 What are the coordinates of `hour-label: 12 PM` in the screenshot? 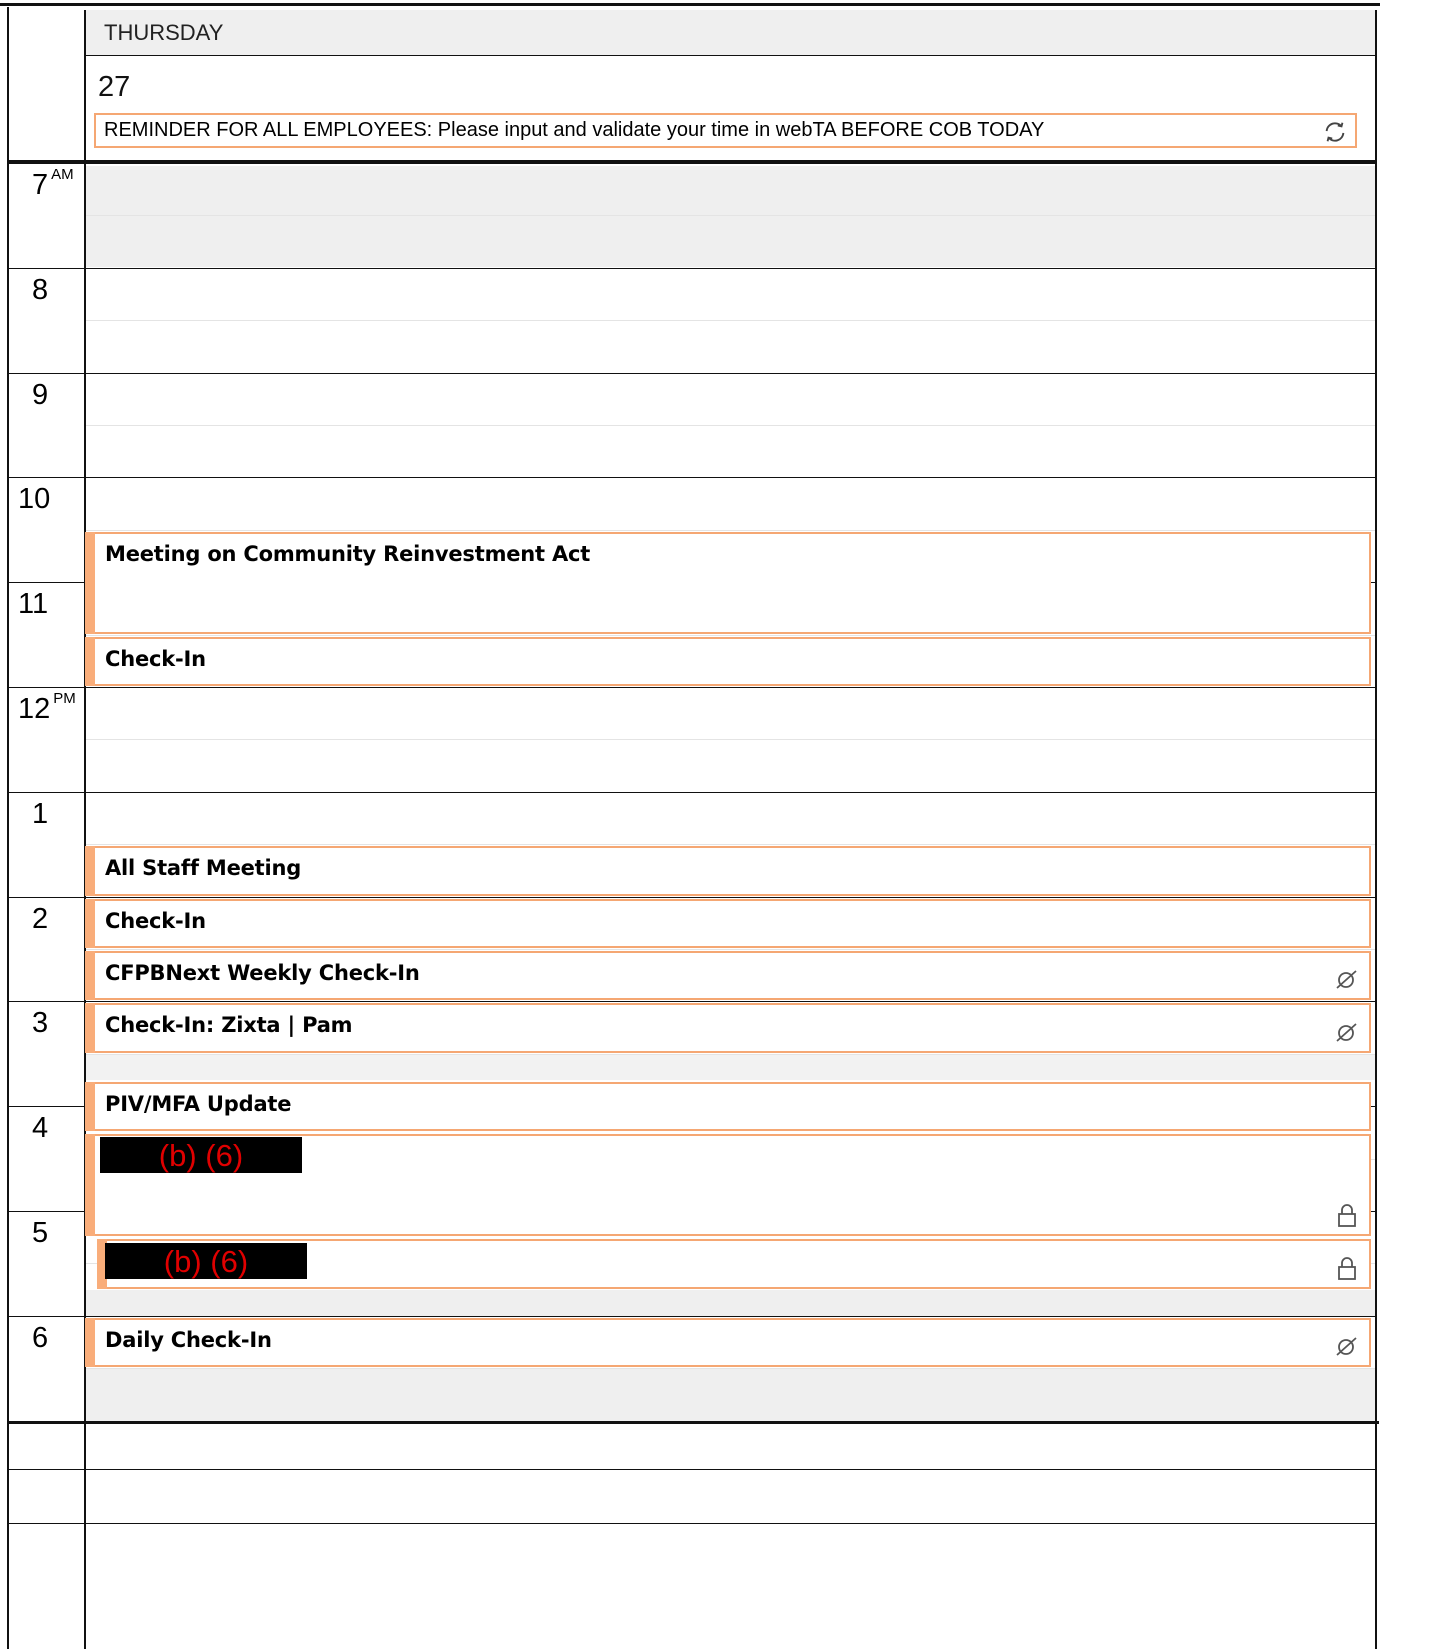 It's located at (47, 708).